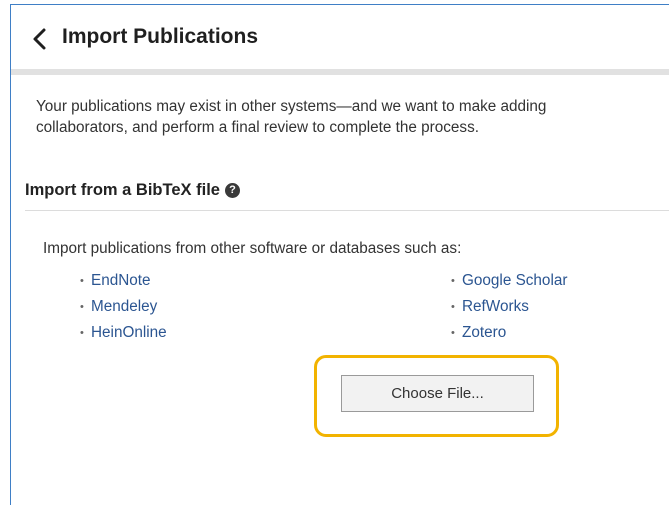 Image resolution: width=669 pixels, height=505 pixels. What do you see at coordinates (509, 333) in the screenshot?
I see `list-item: • Zotero` at bounding box center [509, 333].